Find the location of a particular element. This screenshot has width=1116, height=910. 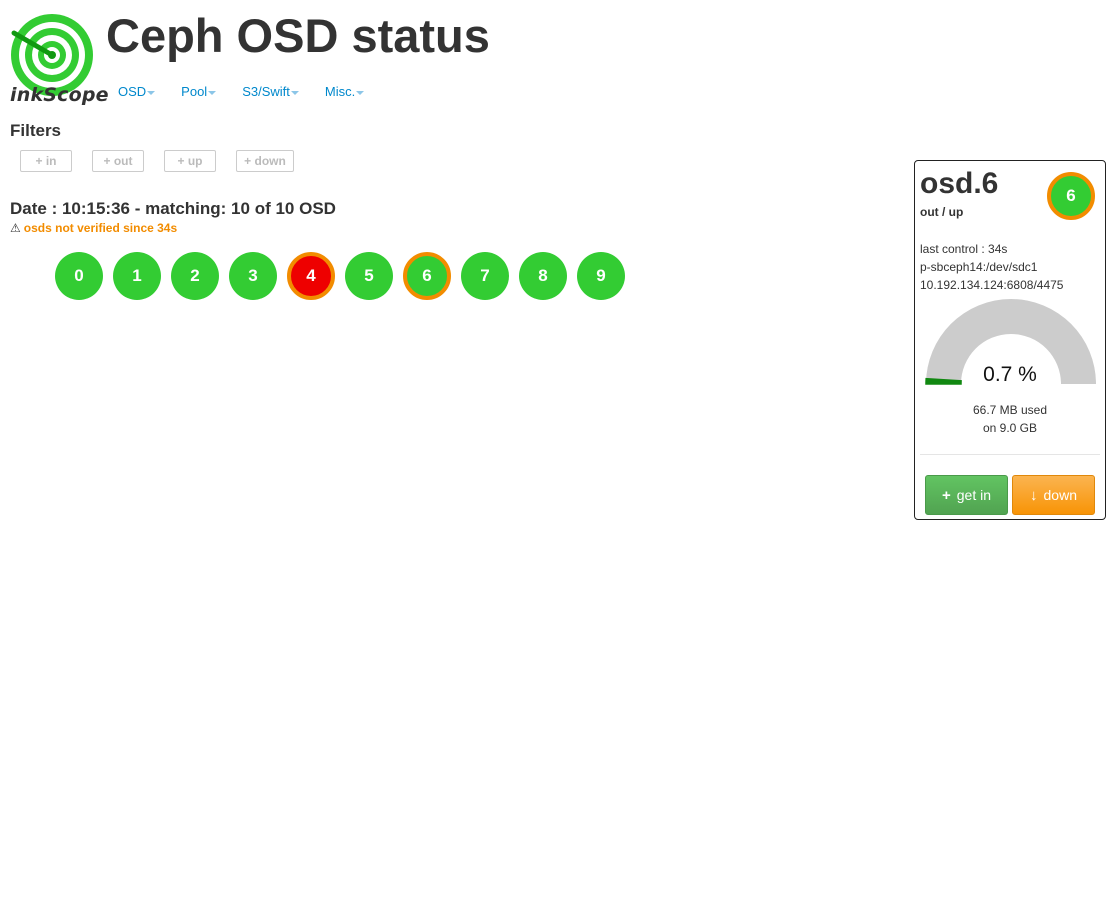

osd-circle-4: 4 is located at coordinates (311, 276).